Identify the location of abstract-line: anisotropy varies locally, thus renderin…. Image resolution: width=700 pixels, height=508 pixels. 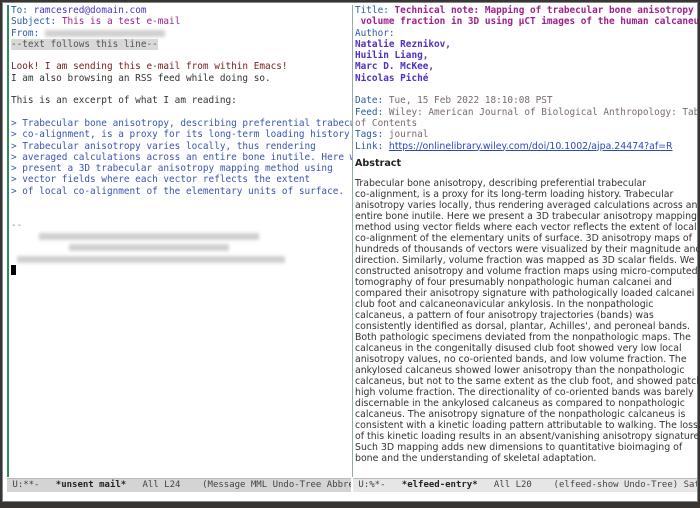
(526, 206).